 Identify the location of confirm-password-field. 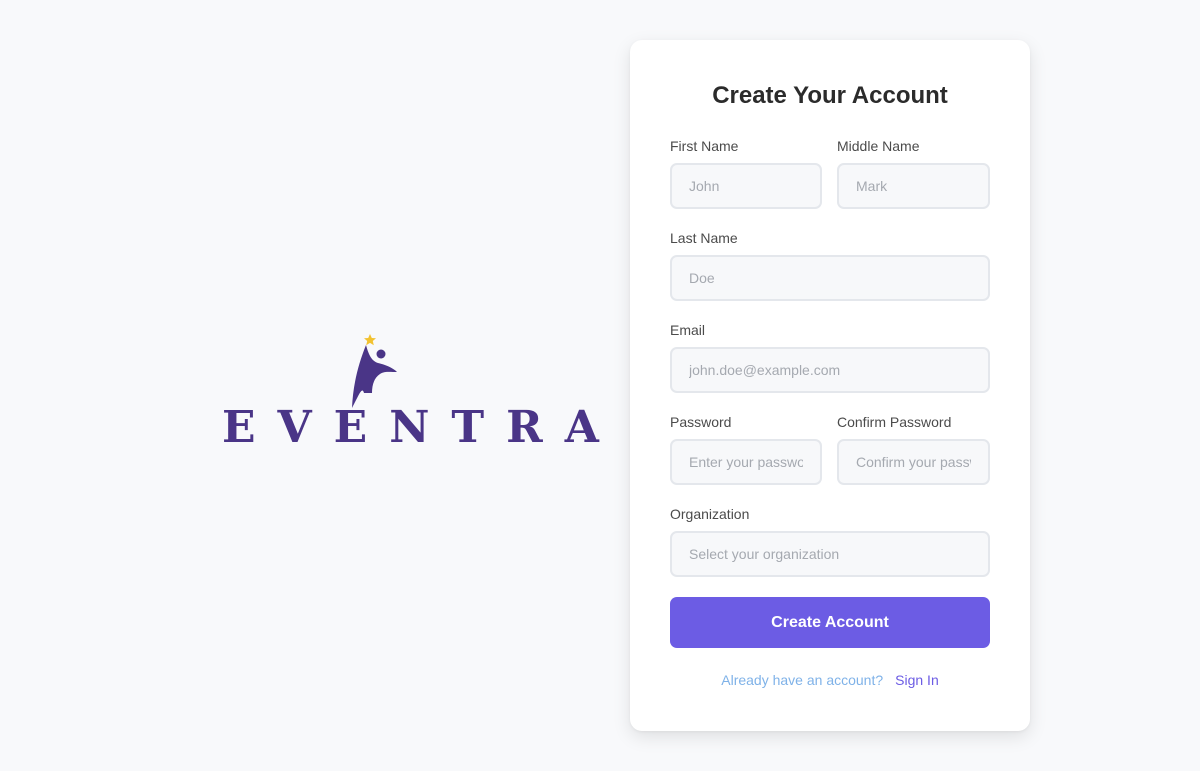
(913, 462).